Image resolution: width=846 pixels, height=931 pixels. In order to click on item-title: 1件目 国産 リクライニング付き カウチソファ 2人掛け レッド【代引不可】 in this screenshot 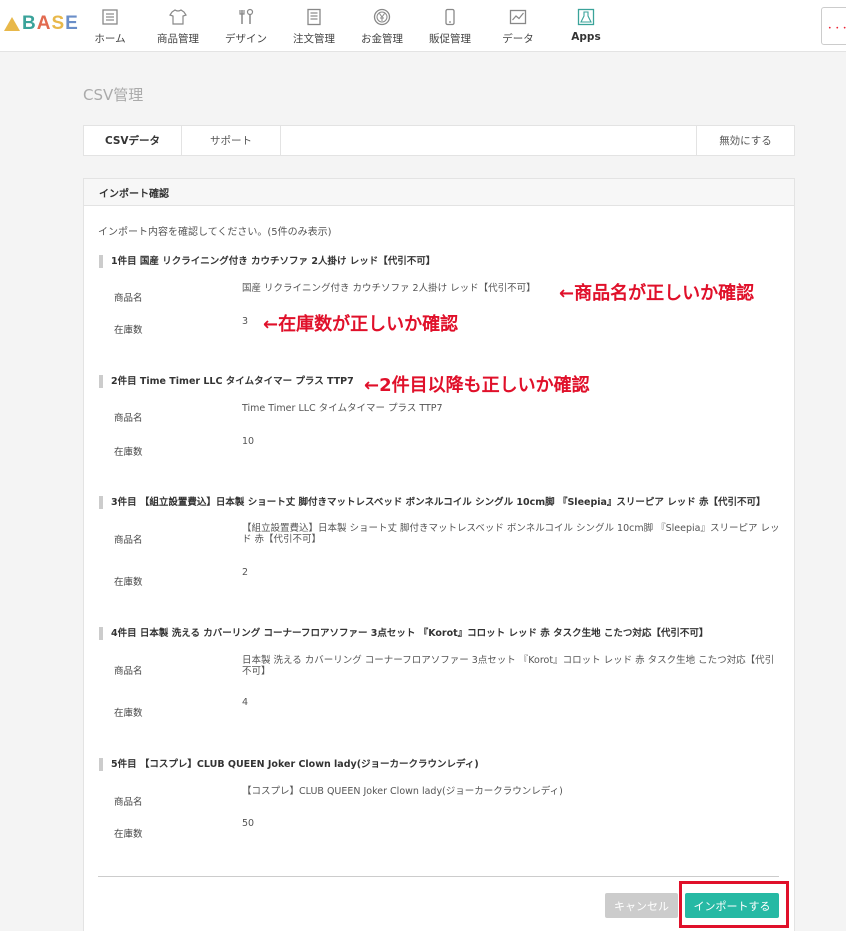, I will do `click(267, 261)`.